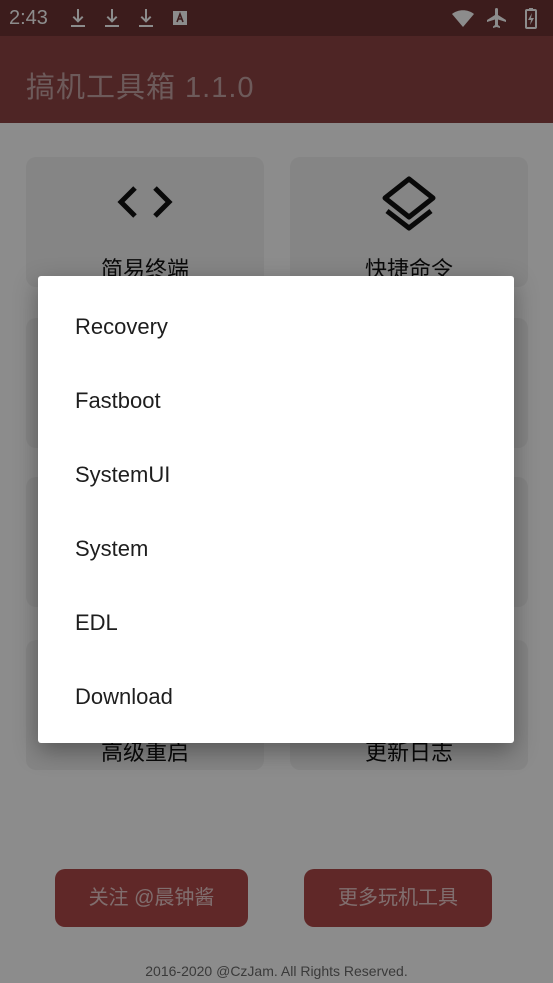 The height and width of the screenshot is (983, 553). Describe the element at coordinates (124, 696) in the screenshot. I see `menu-item-label: Download` at that location.